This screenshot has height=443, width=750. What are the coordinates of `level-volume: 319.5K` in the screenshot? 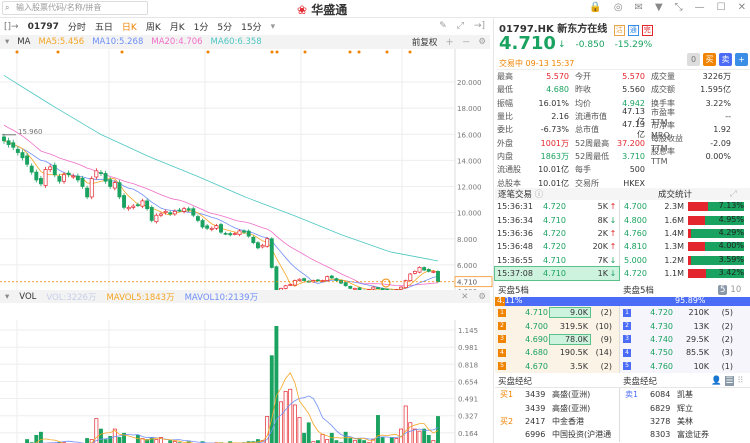 It's located at (573, 326).